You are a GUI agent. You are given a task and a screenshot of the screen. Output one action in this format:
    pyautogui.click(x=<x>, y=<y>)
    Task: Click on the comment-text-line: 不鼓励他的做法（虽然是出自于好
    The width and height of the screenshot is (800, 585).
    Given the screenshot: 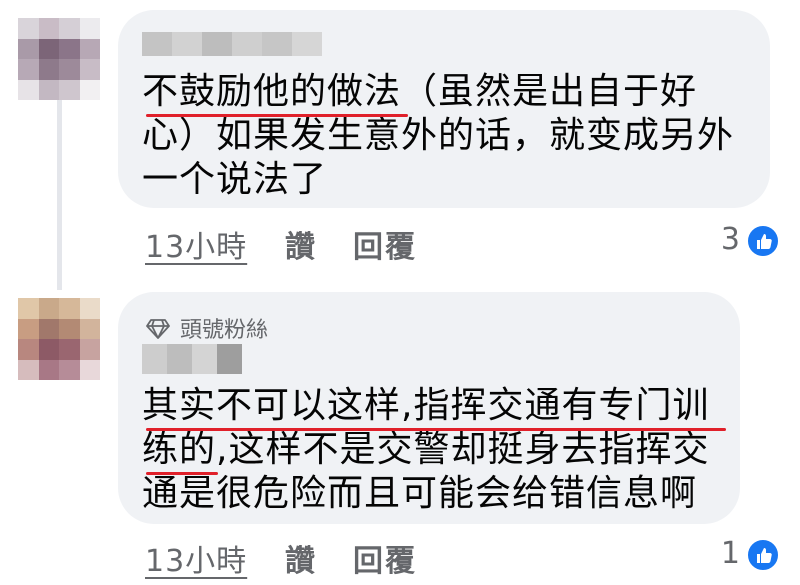 What is the action you would take?
    pyautogui.click(x=420, y=91)
    